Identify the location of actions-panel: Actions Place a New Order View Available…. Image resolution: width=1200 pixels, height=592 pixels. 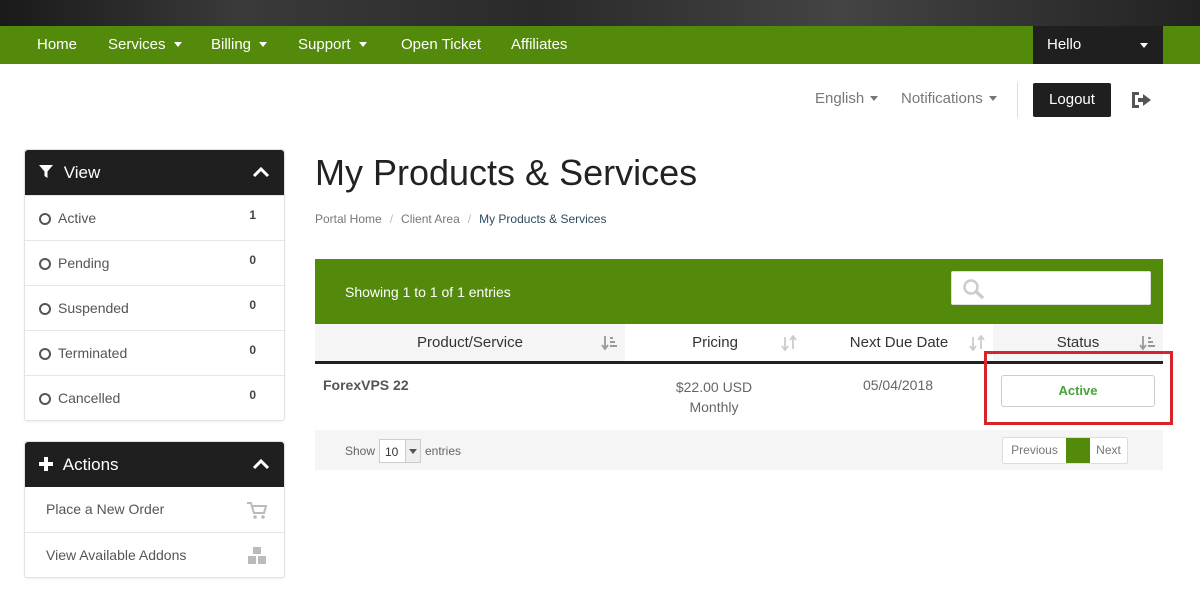
(154, 509).